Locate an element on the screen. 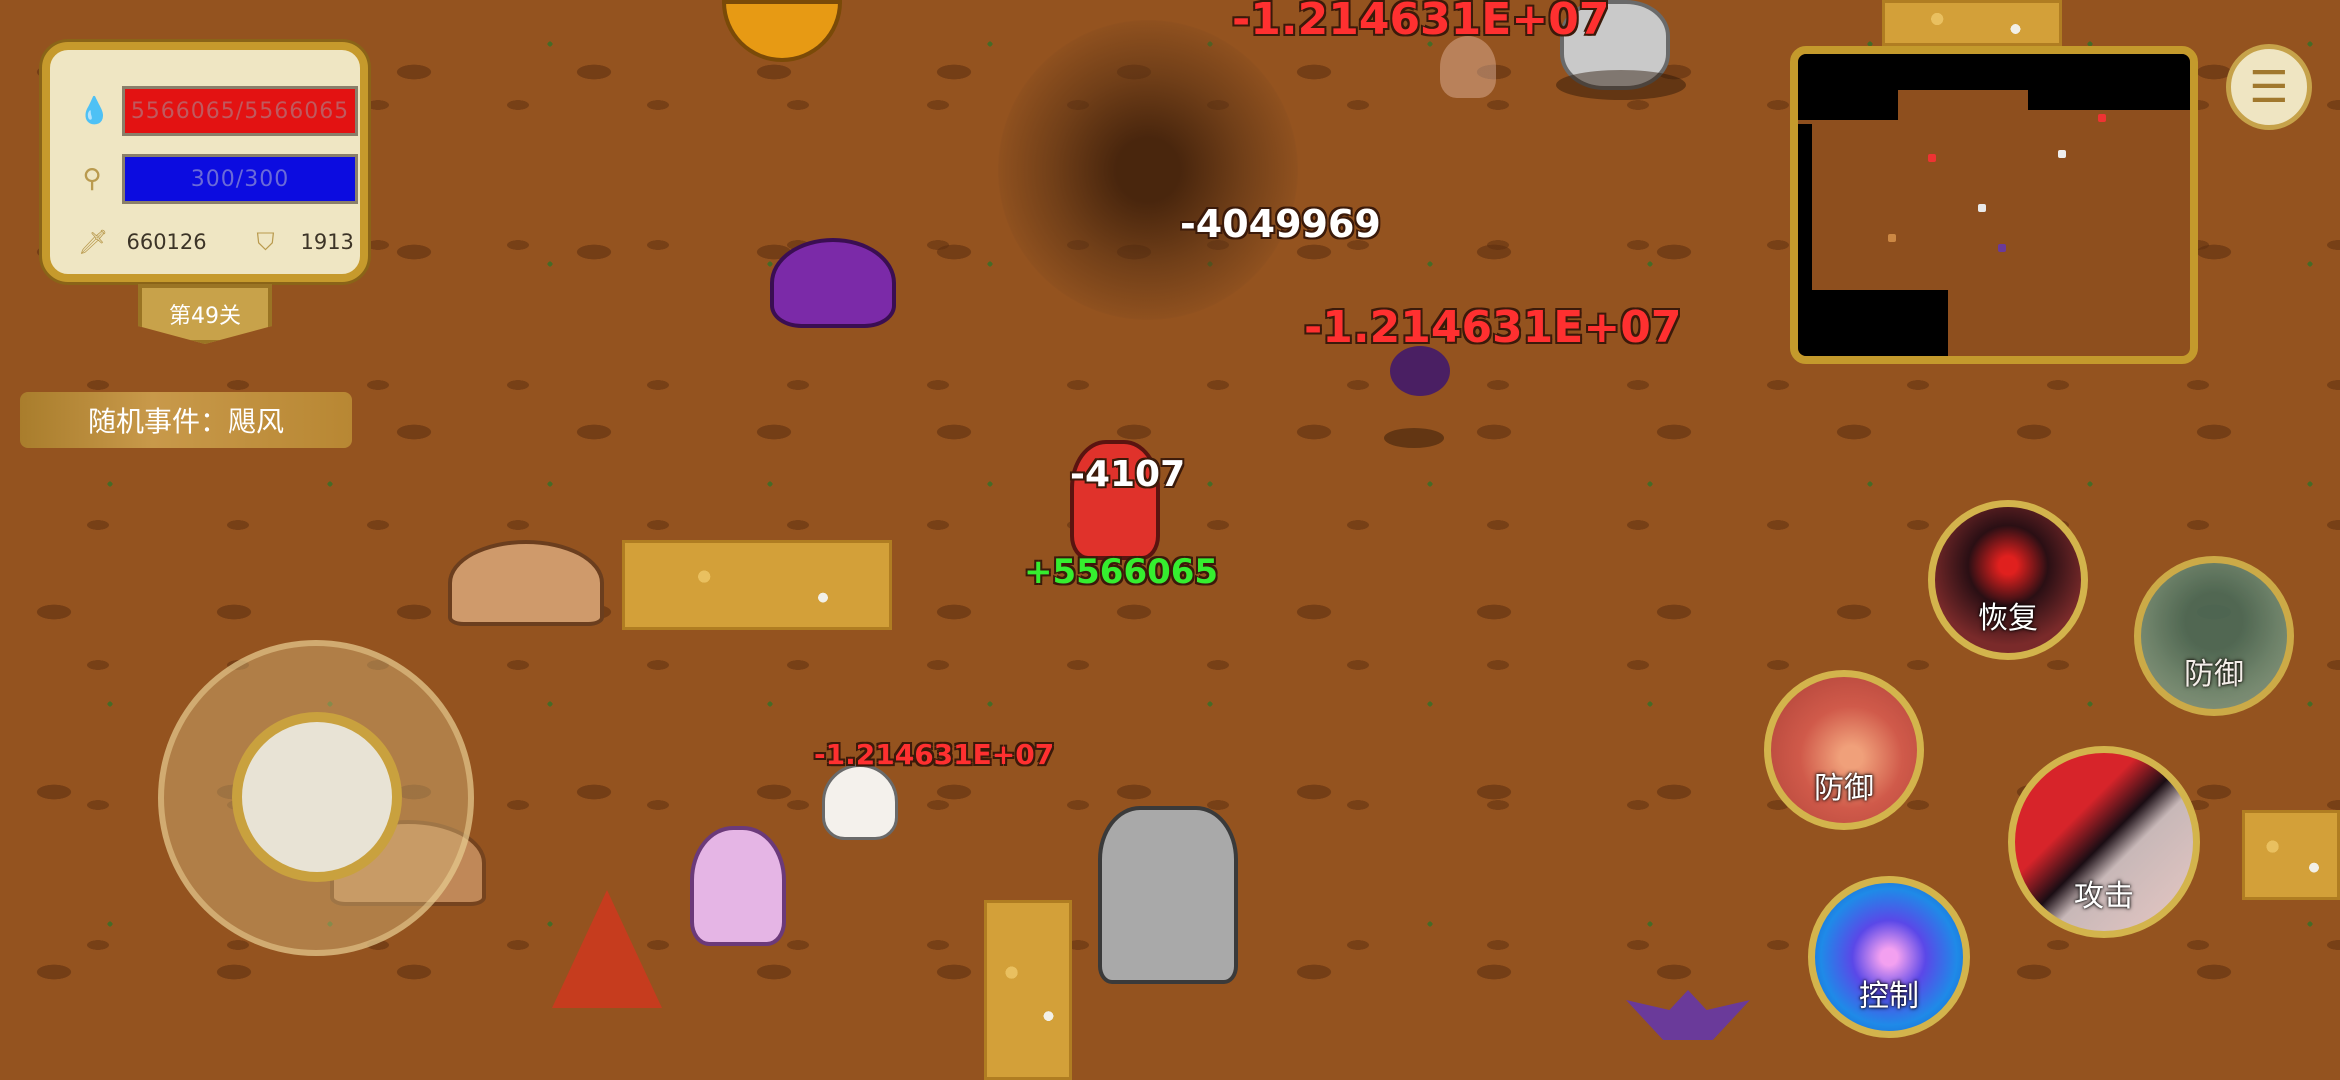 This screenshot has height=1080, width=2340. menu-icon: ☰ is located at coordinates (2269, 87).